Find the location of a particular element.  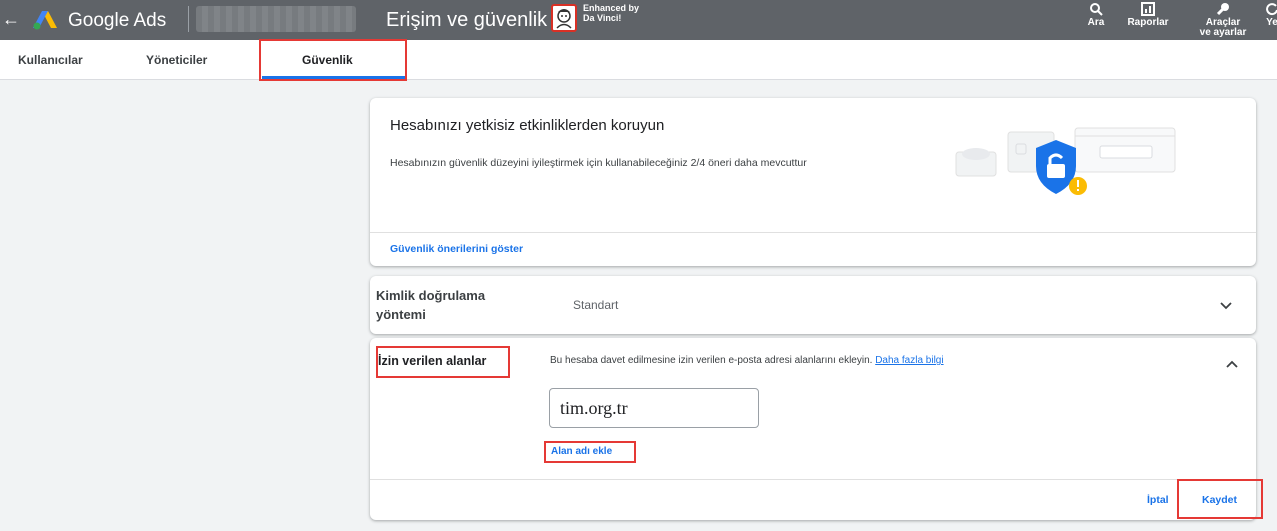

extension-line-2: Da Vinci! is located at coordinates (602, 18).